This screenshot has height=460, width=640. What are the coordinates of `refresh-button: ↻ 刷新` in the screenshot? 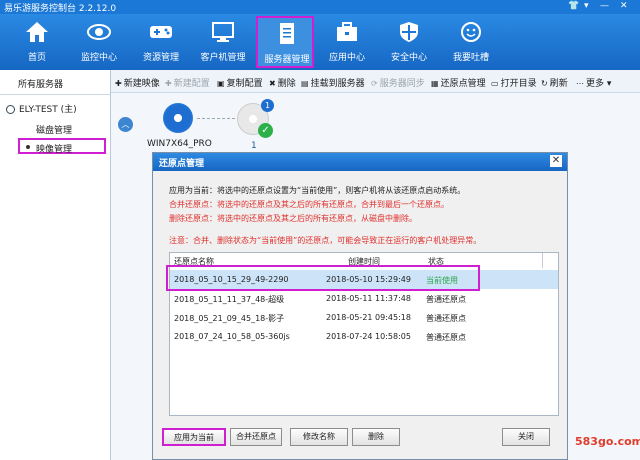 It's located at (554, 82).